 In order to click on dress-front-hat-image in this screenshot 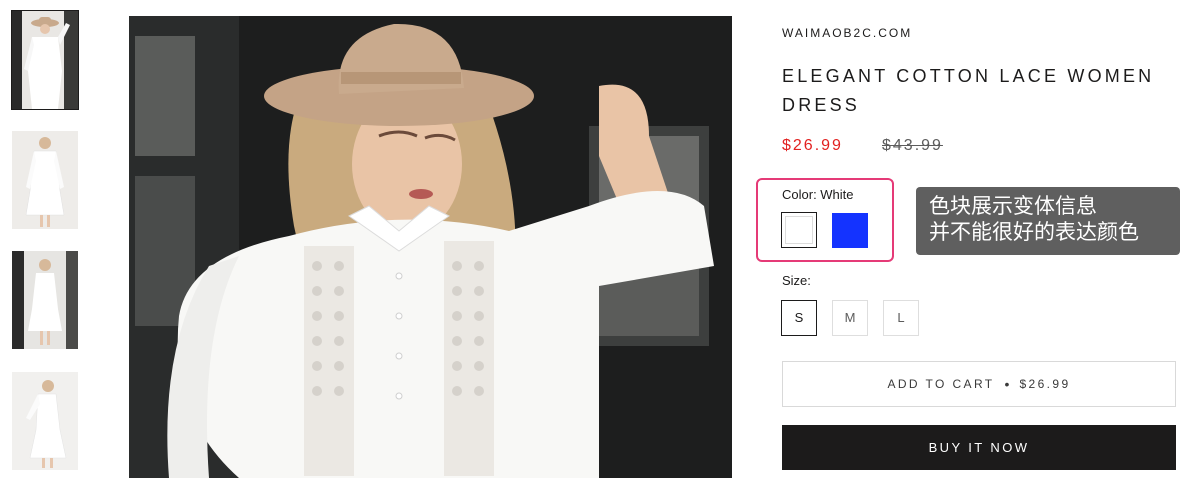, I will do `click(45, 60)`.